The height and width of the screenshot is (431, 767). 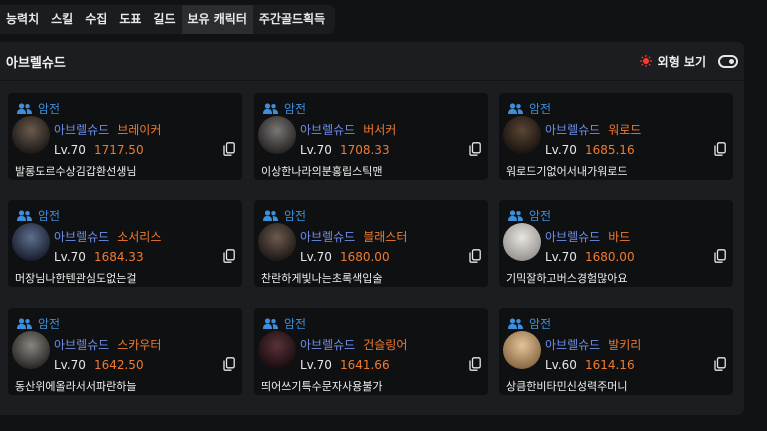 I want to click on tab-bar: 능력치 스킬 수집 도표 길드 보유 캐릭터 주간골드획득, so click(x=168, y=19).